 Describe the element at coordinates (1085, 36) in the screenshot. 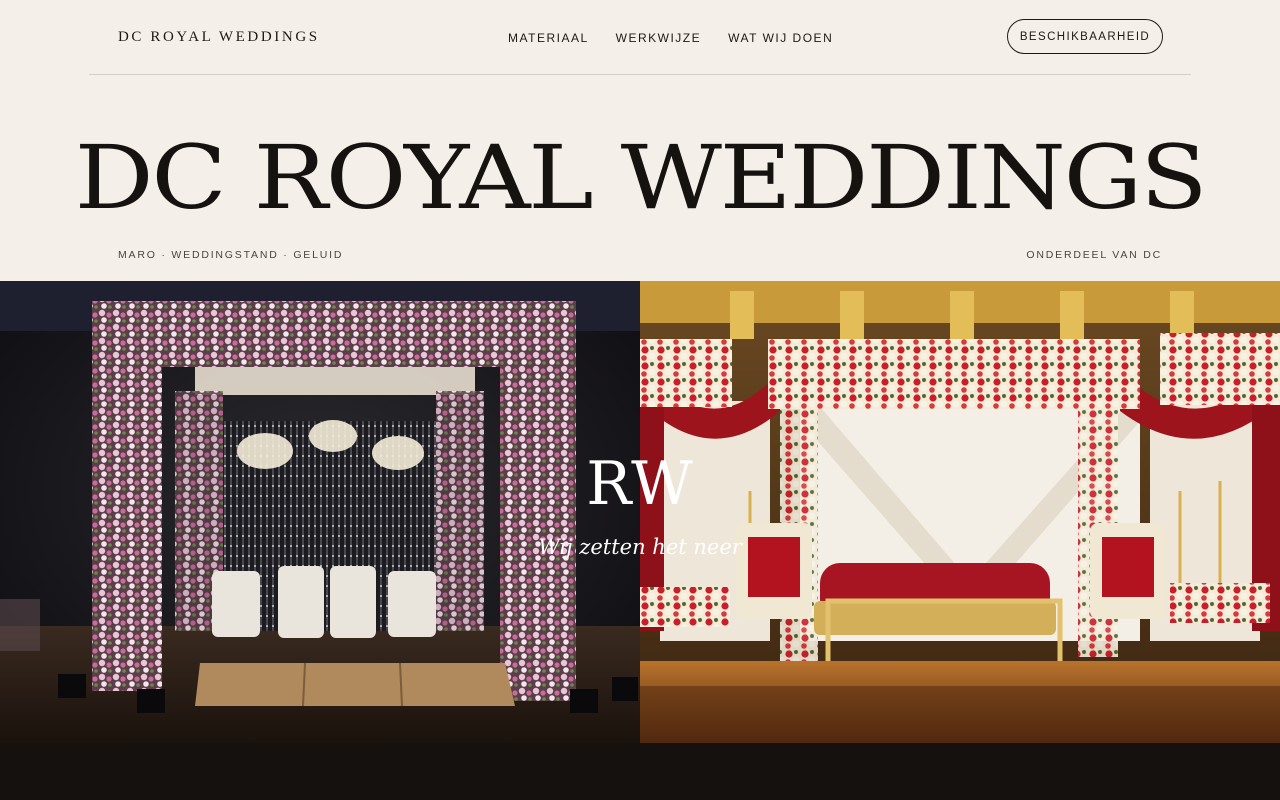

I see `availability-button: BESCHIKBAARHEID` at that location.